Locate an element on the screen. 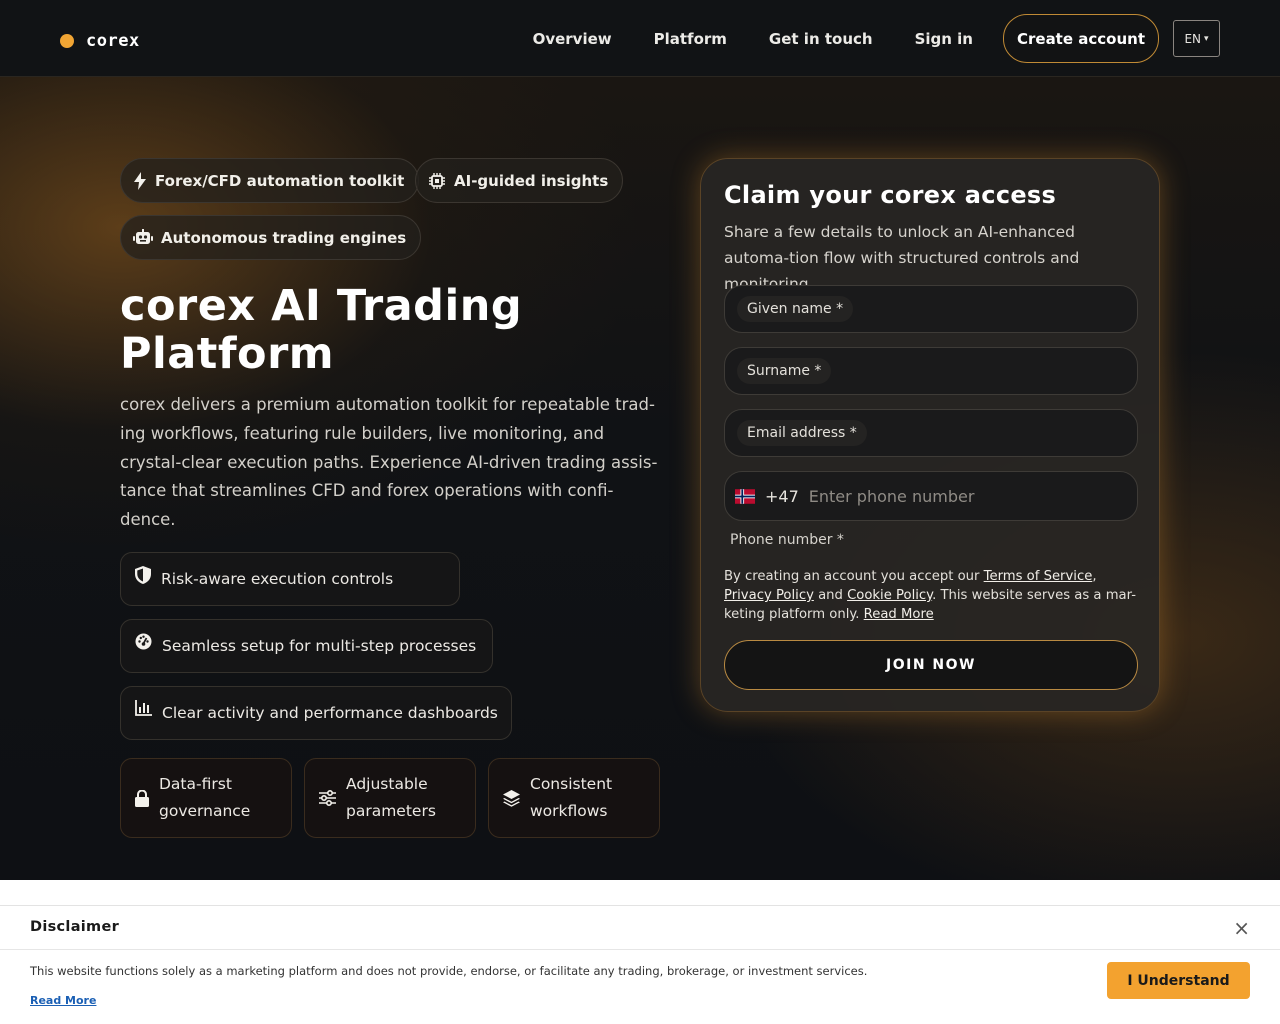 This screenshot has height=1024, width=1280. mini-feature-text: Adjustable parameters is located at coordinates (391, 798).